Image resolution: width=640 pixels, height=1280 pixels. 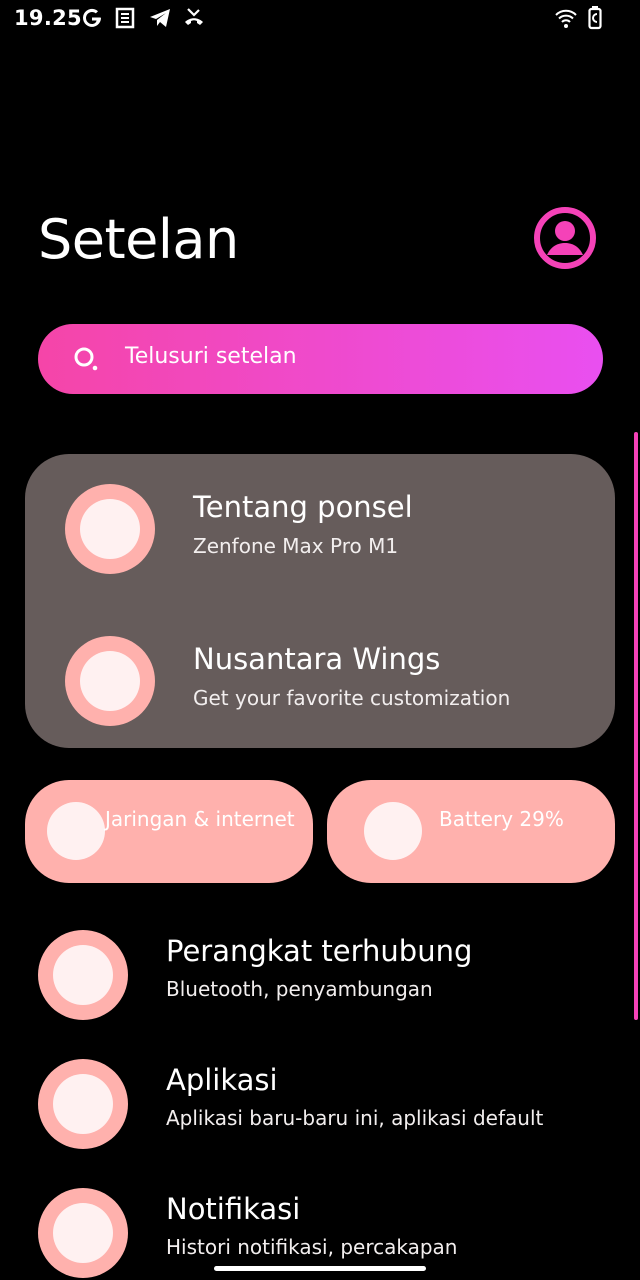 I want to click on apps-icon, so click(x=83, y=1104).